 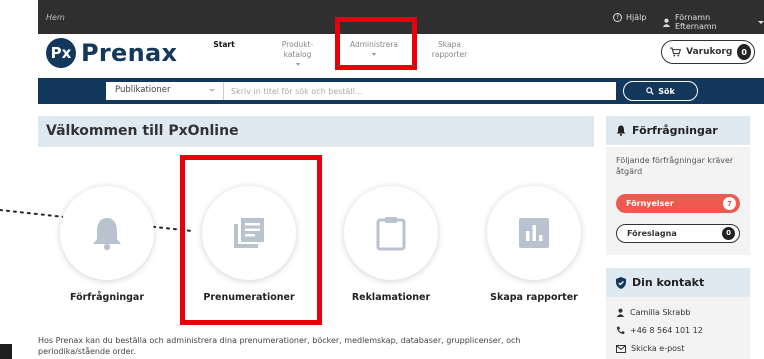 I want to click on nav-create-reports: Skapa rapporter, so click(x=449, y=50).